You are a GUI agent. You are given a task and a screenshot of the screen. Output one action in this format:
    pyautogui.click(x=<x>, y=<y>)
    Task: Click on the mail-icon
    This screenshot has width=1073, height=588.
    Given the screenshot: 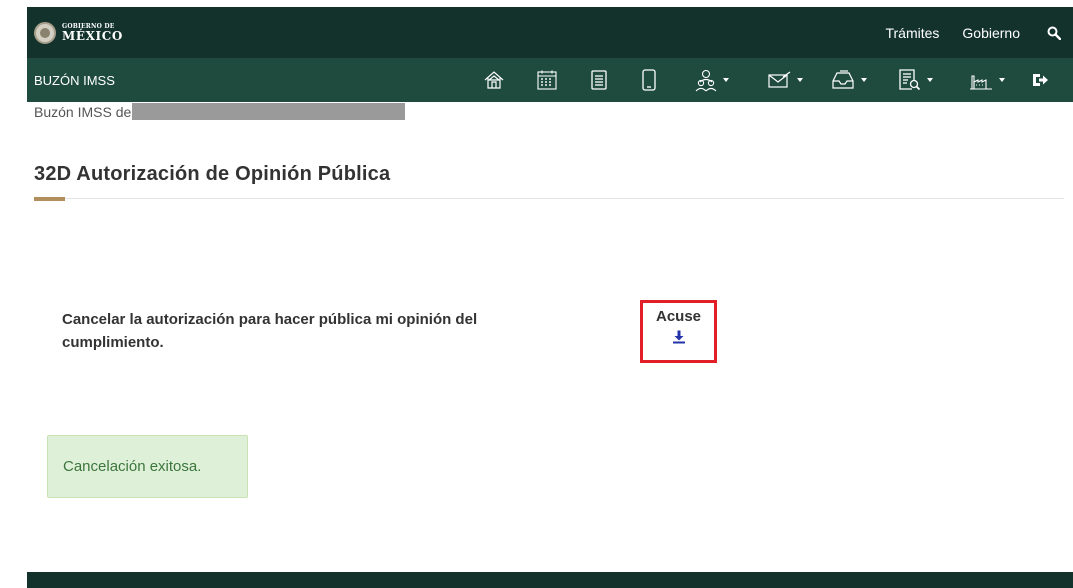 What is the action you would take?
    pyautogui.click(x=785, y=80)
    